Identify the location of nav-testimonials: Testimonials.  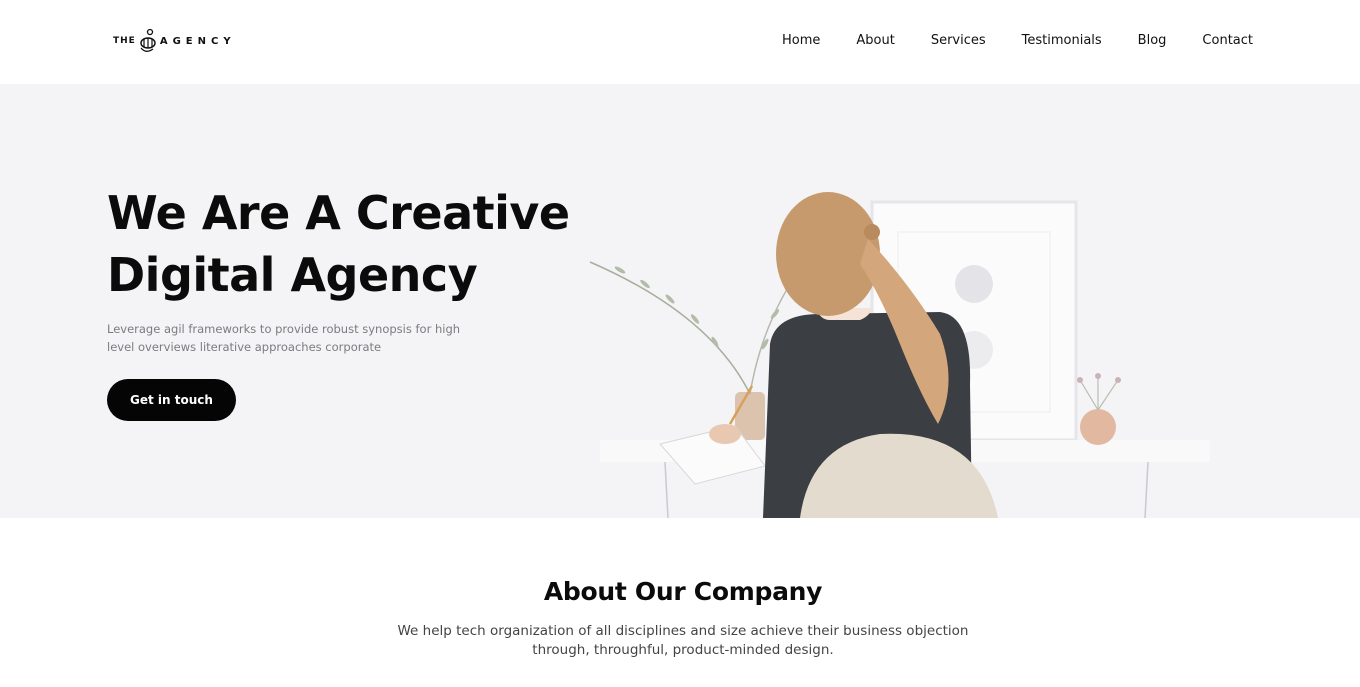
(1062, 40).